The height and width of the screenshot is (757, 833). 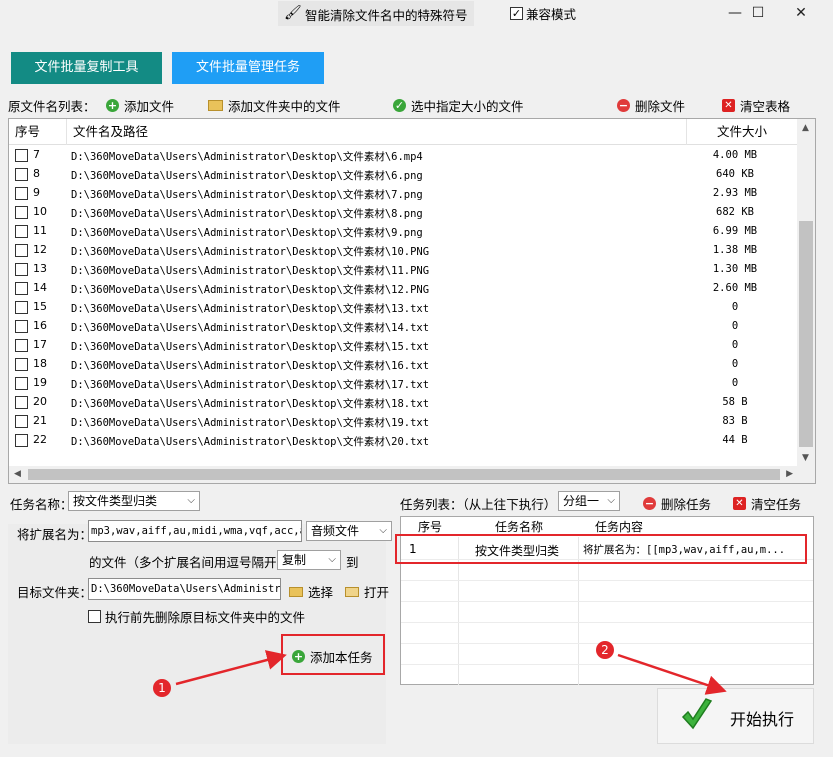 I want to click on annotation-marker-1: 1, so click(x=162, y=688).